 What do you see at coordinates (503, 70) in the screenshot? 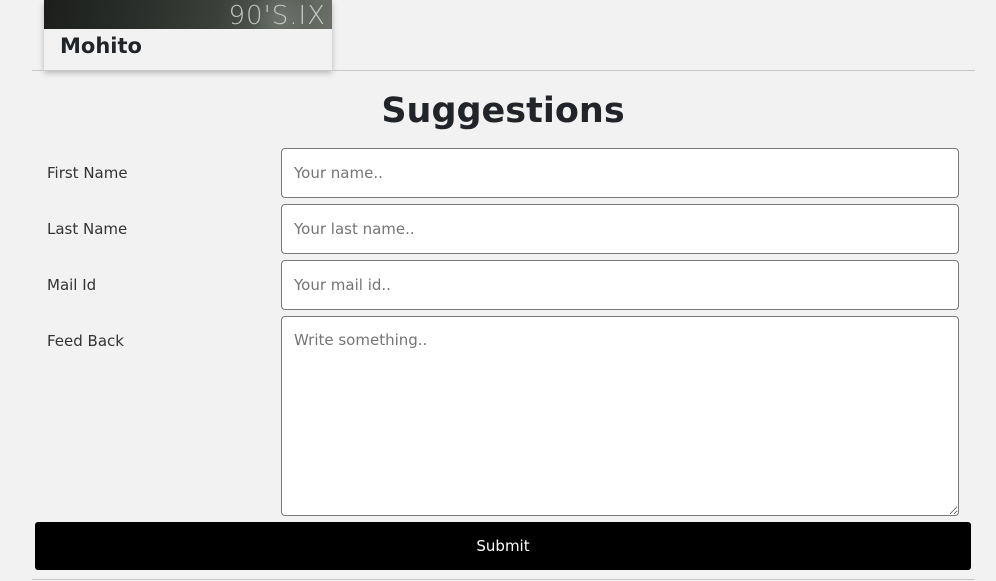
I see `divider-top` at bounding box center [503, 70].